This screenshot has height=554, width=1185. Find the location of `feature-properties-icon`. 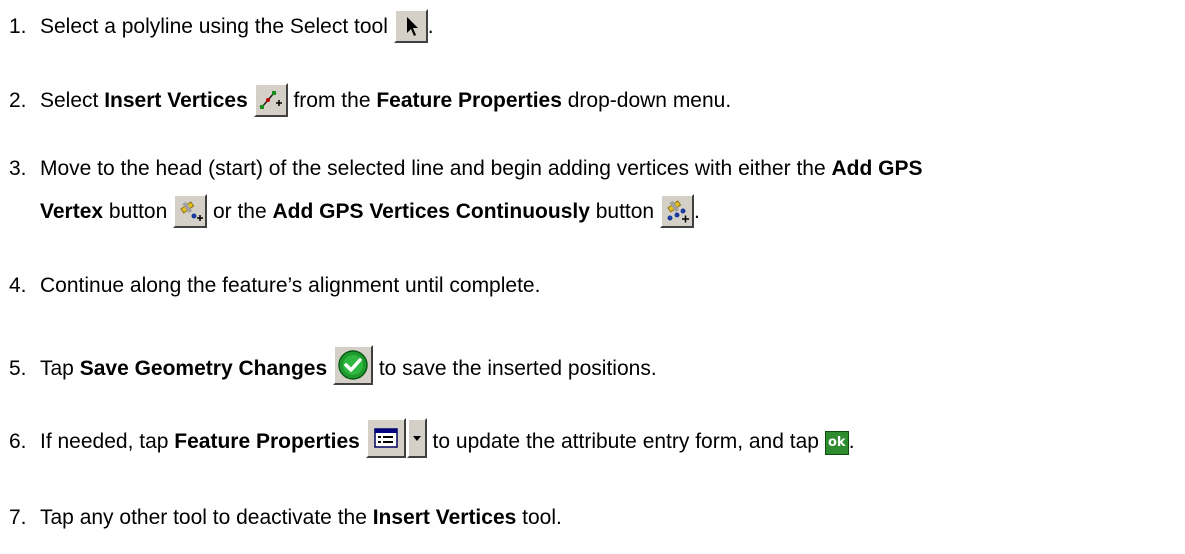

feature-properties-icon is located at coordinates (385, 438).